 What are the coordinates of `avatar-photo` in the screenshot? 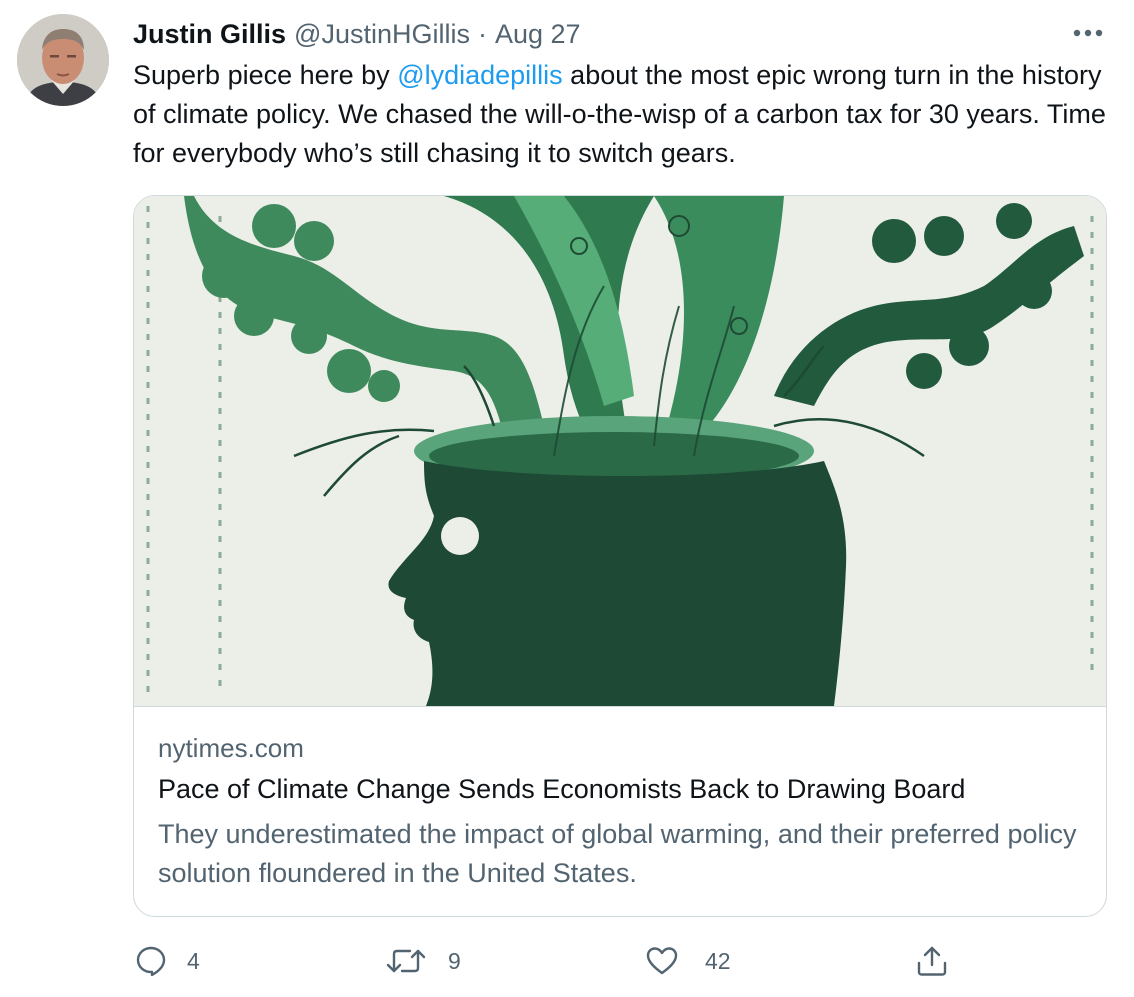 It's located at (63, 60).